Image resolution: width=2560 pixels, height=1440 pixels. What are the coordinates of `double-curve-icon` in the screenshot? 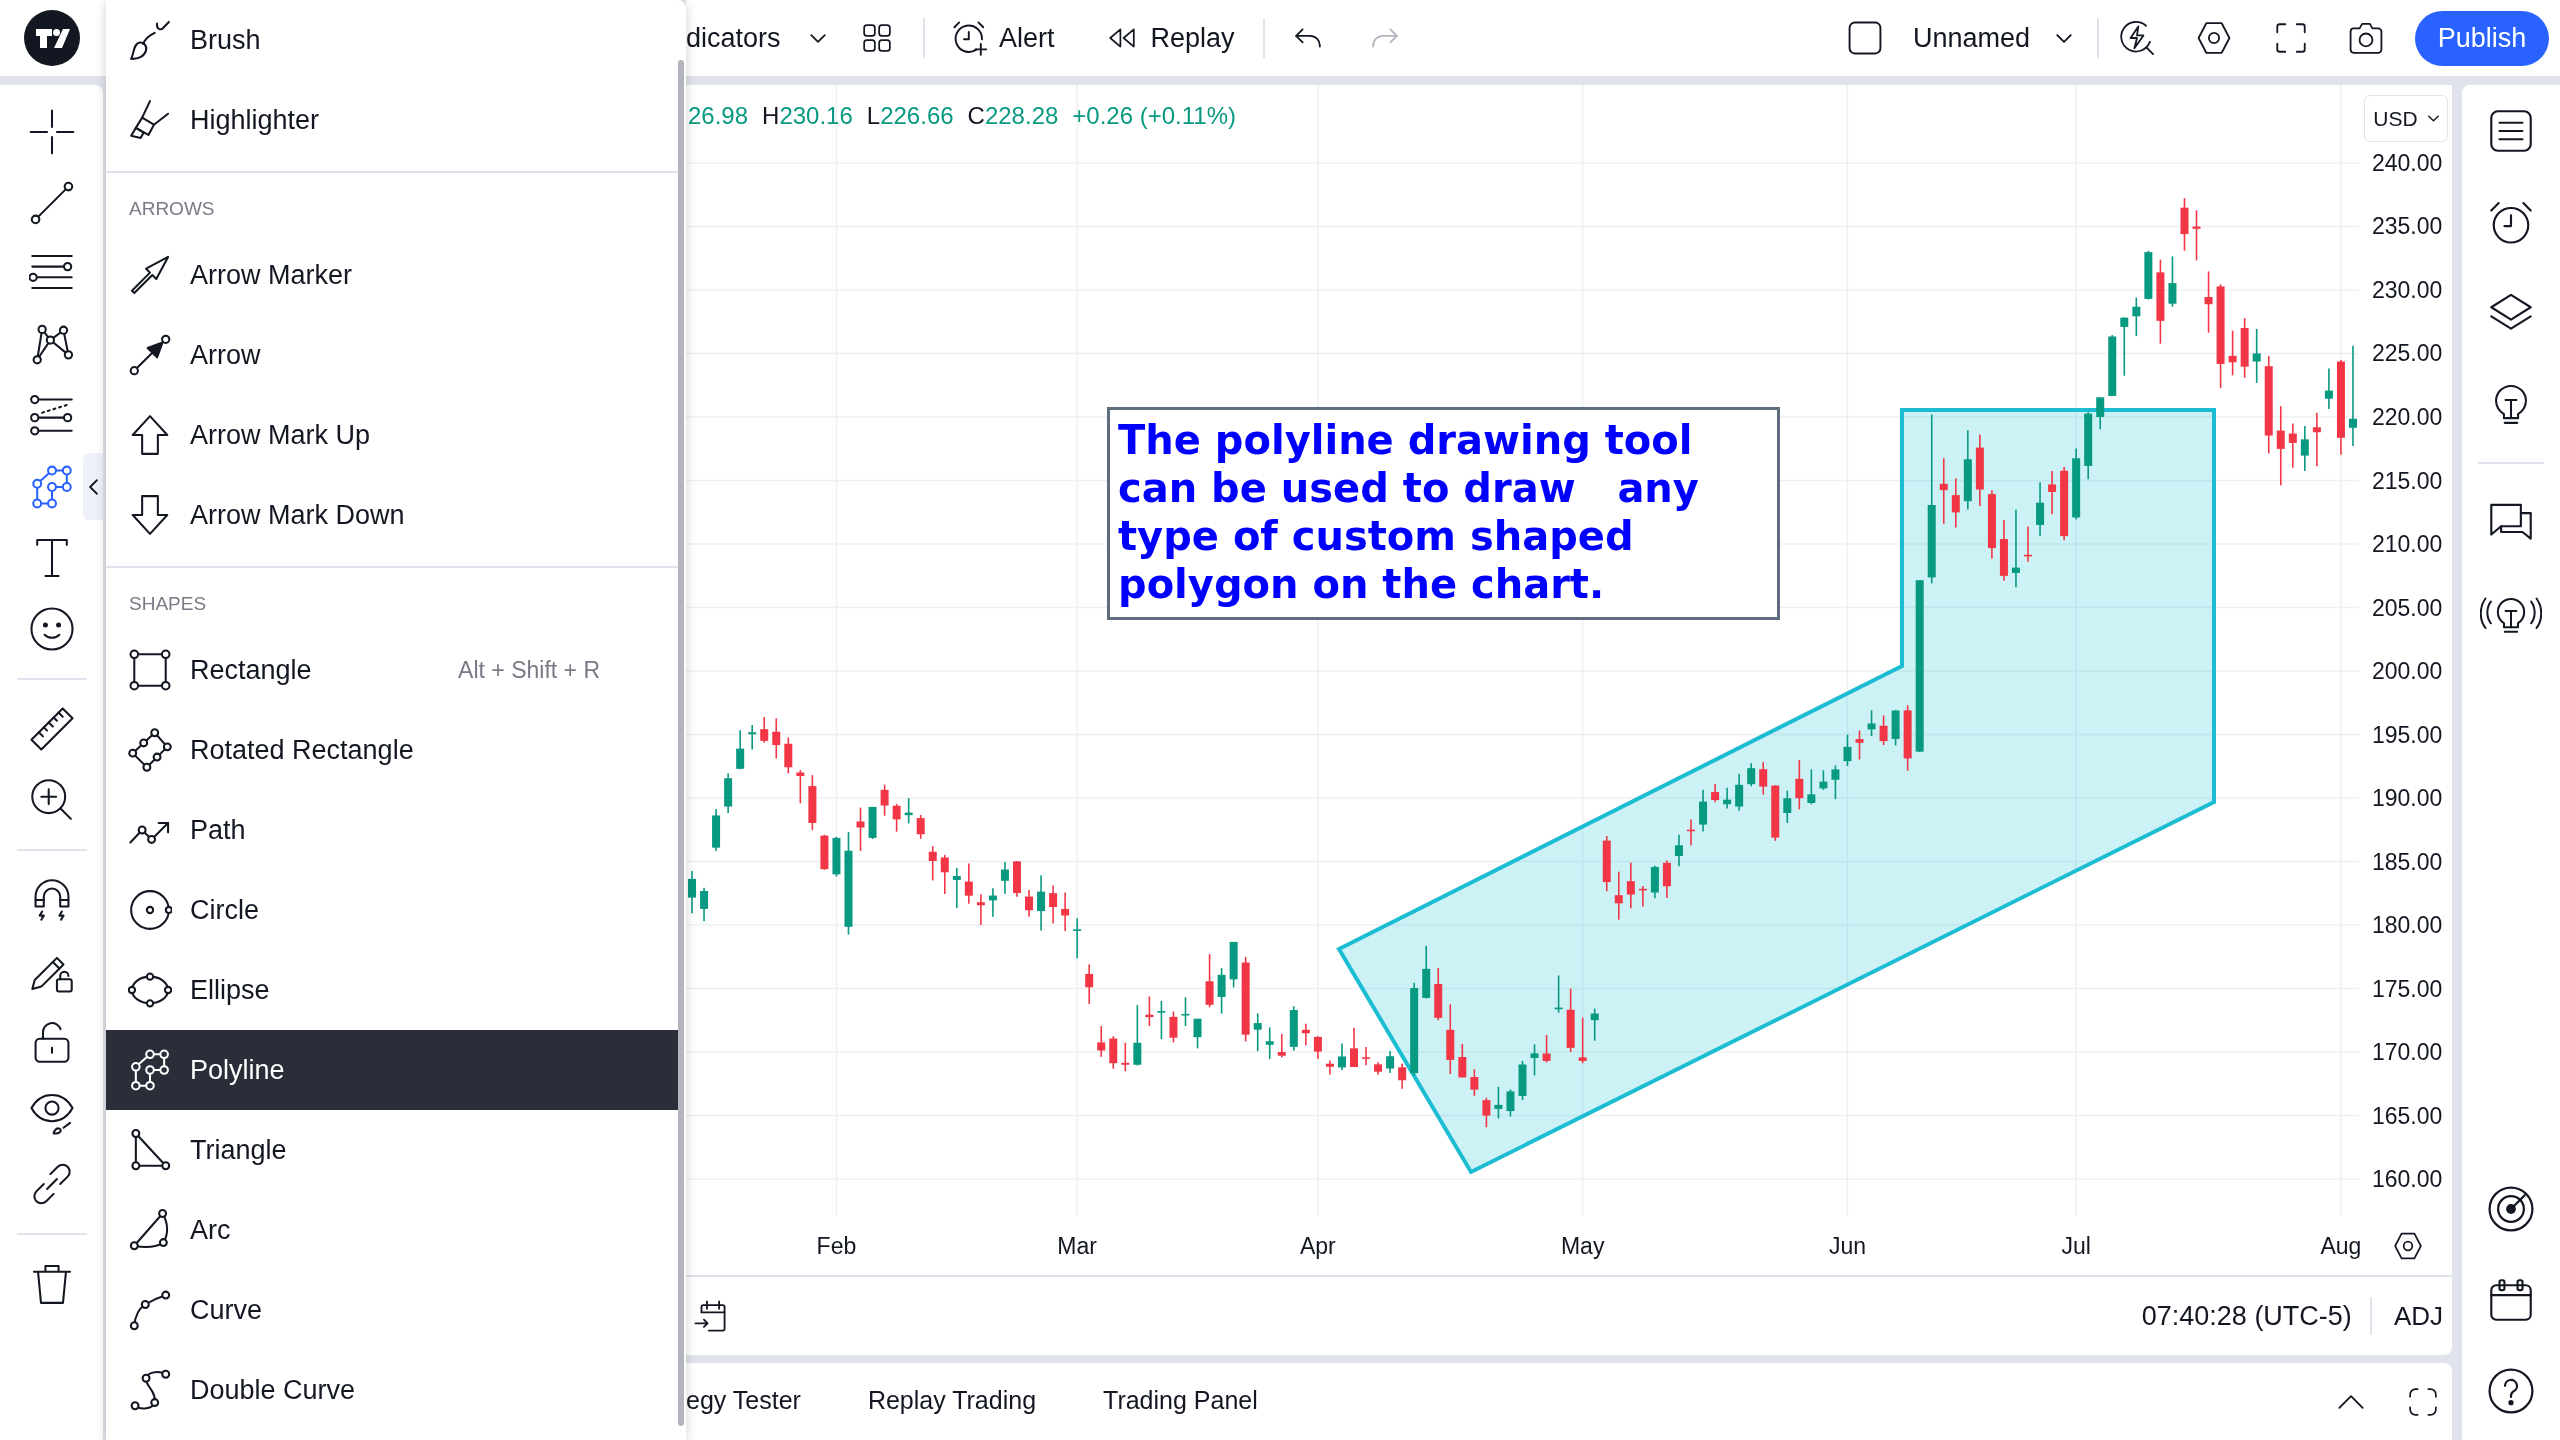 It's located at (150, 1390).